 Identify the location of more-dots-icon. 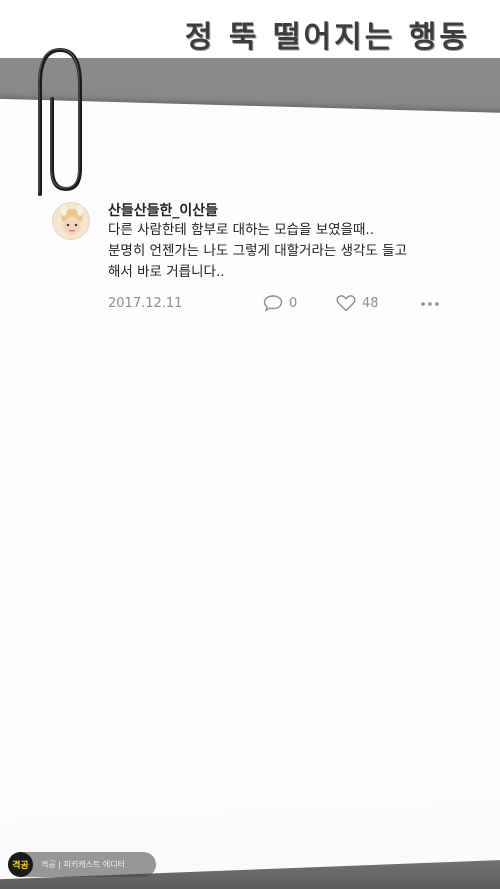
(430, 304).